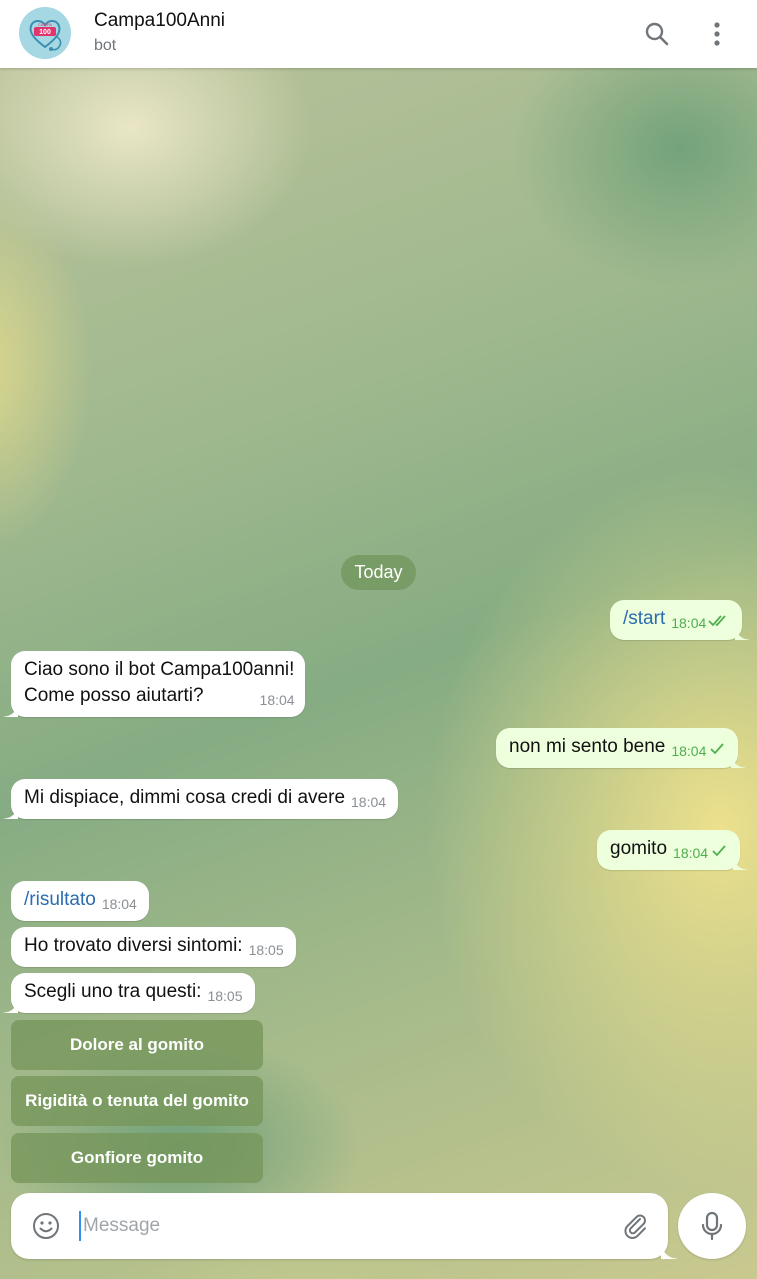 The width and height of the screenshot is (757, 1279). I want to click on message-incoming: Ho trovato diversi sintomi: 18:05, so click(153, 947).